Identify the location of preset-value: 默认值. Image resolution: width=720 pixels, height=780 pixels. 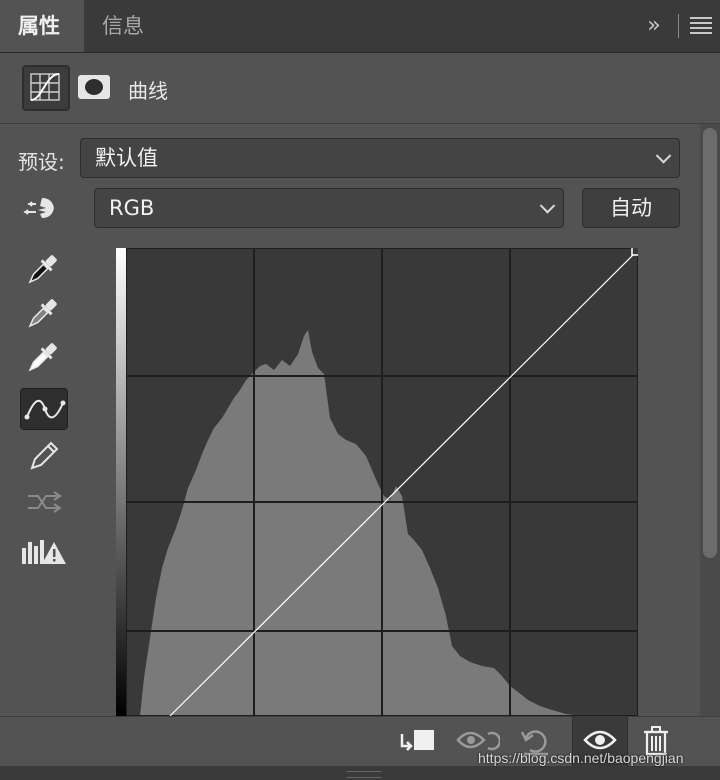
(126, 158).